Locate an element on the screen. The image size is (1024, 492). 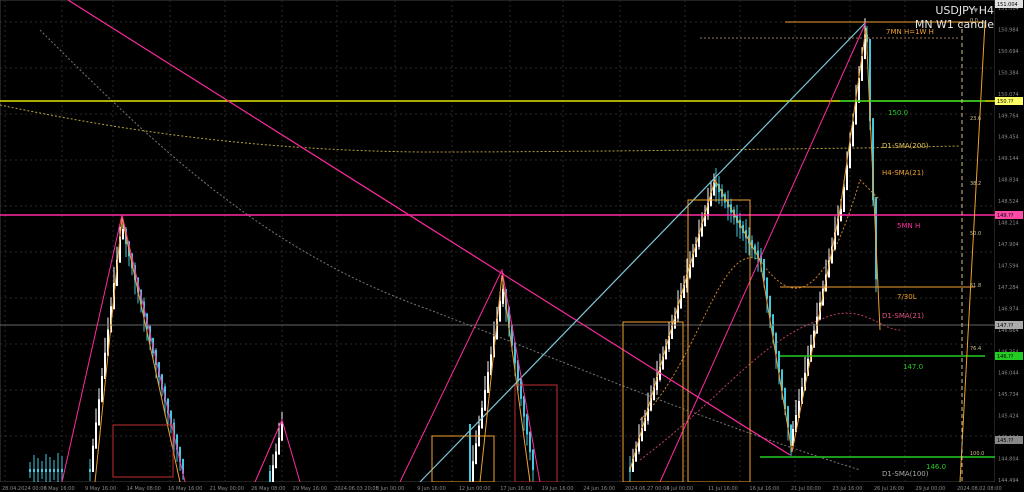
price-tick-label: 149.764 is located at coordinates (1008, 116).